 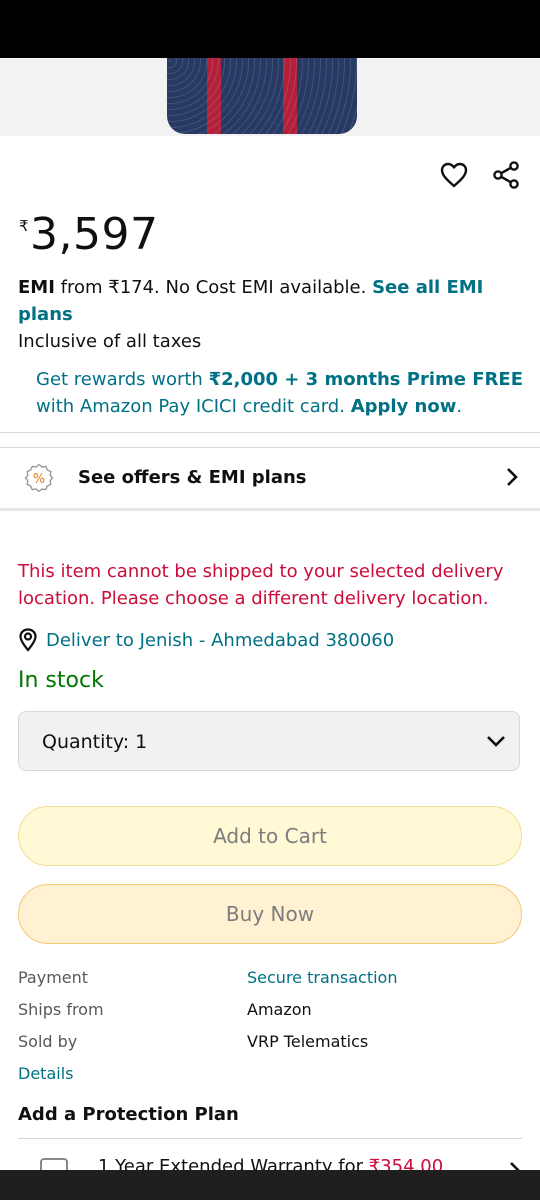 What do you see at coordinates (192, 477) in the screenshot?
I see `offers-label: See offers & EMI plans` at bounding box center [192, 477].